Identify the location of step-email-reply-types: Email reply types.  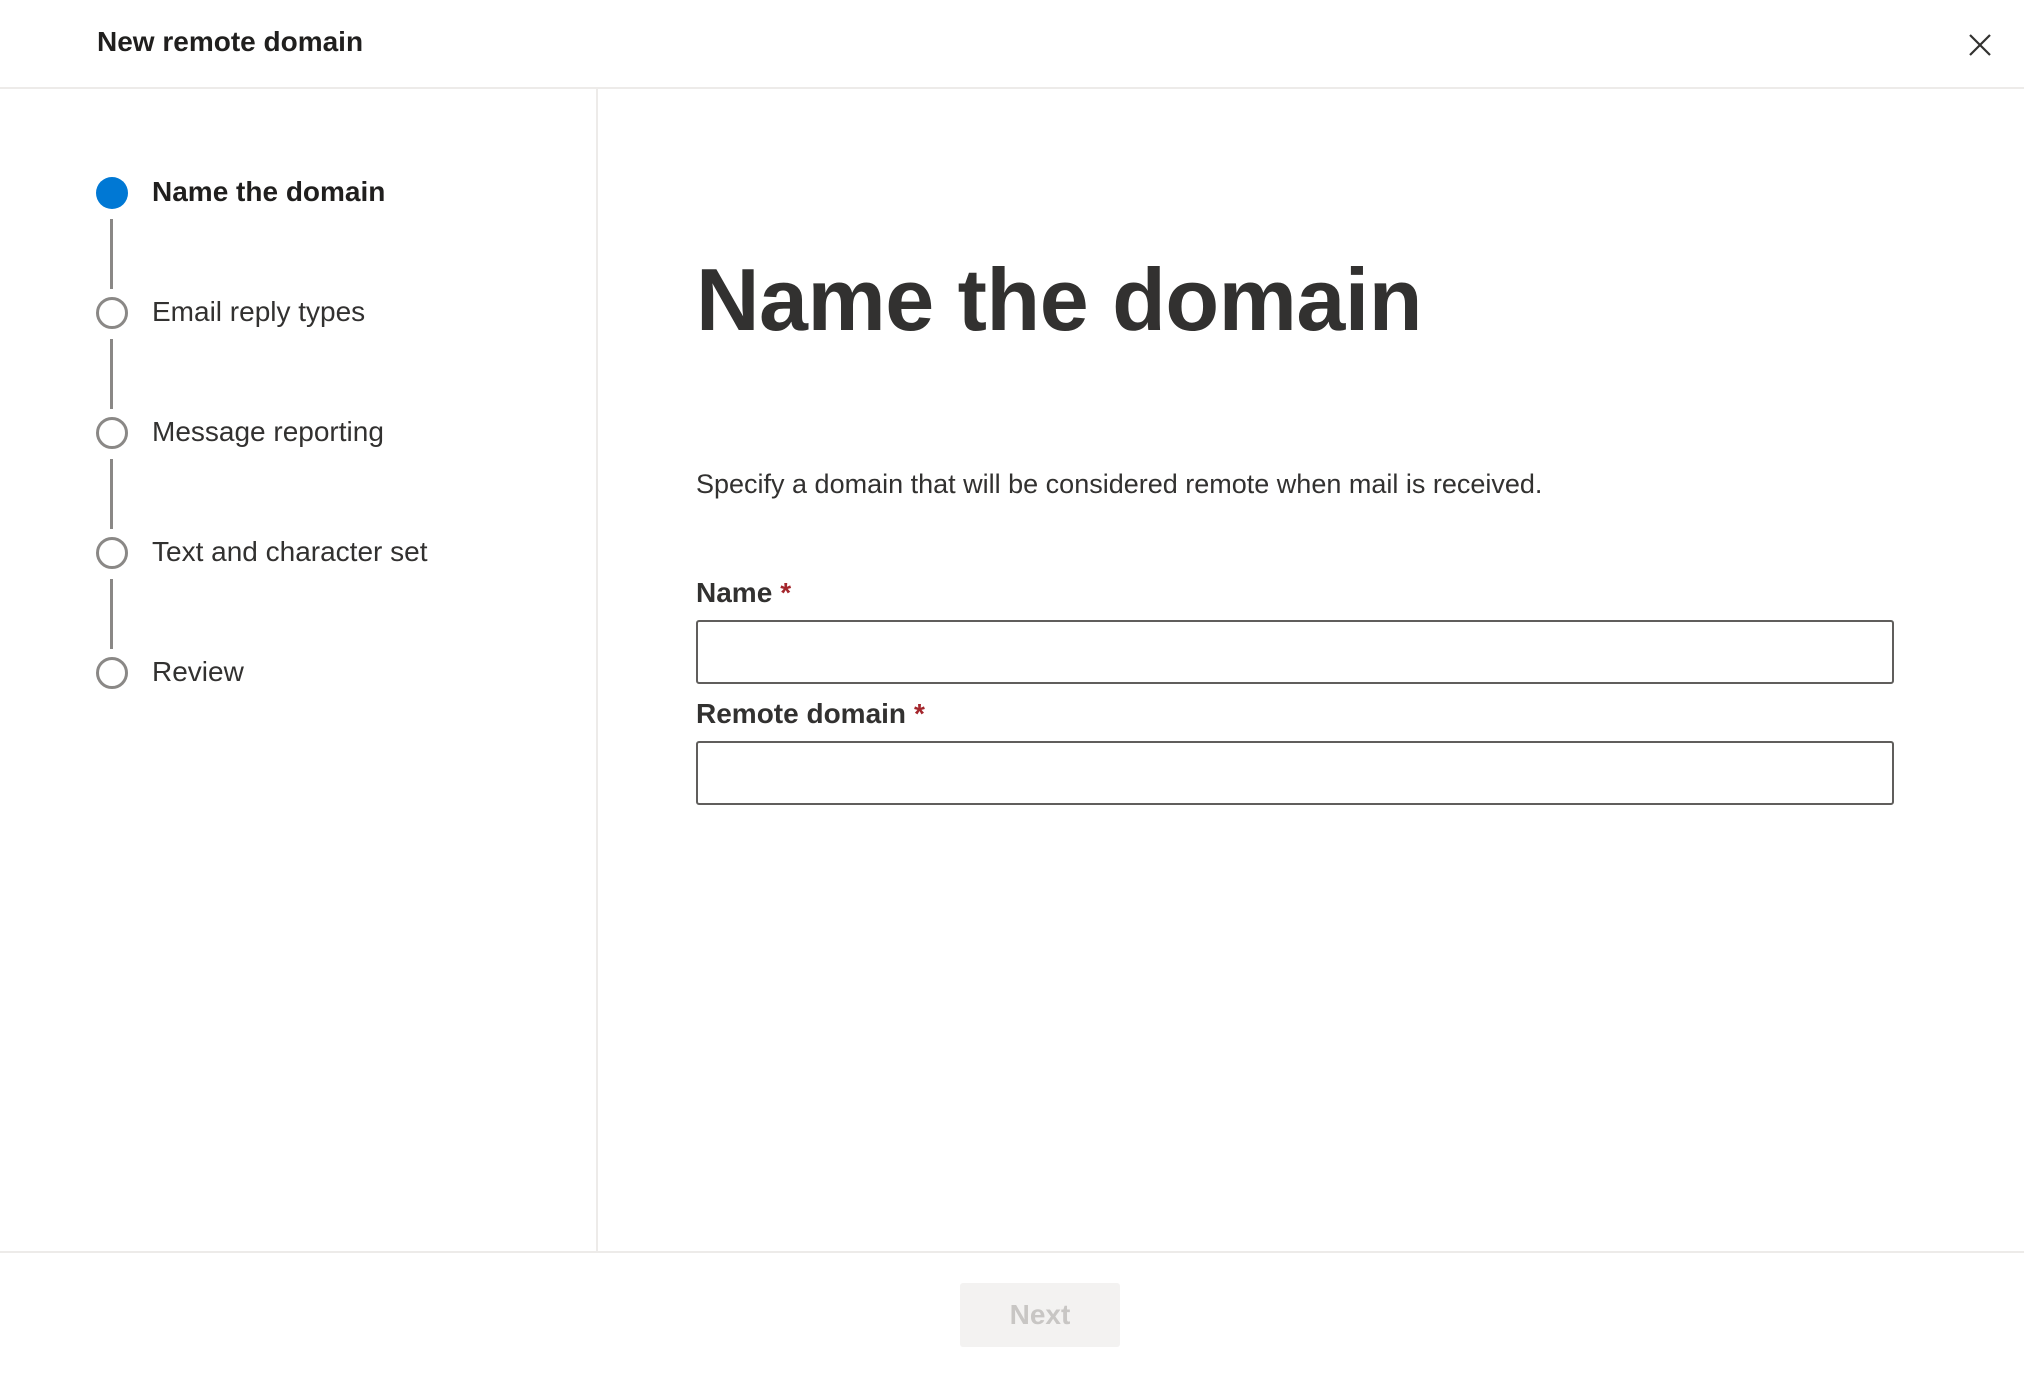
(258, 312).